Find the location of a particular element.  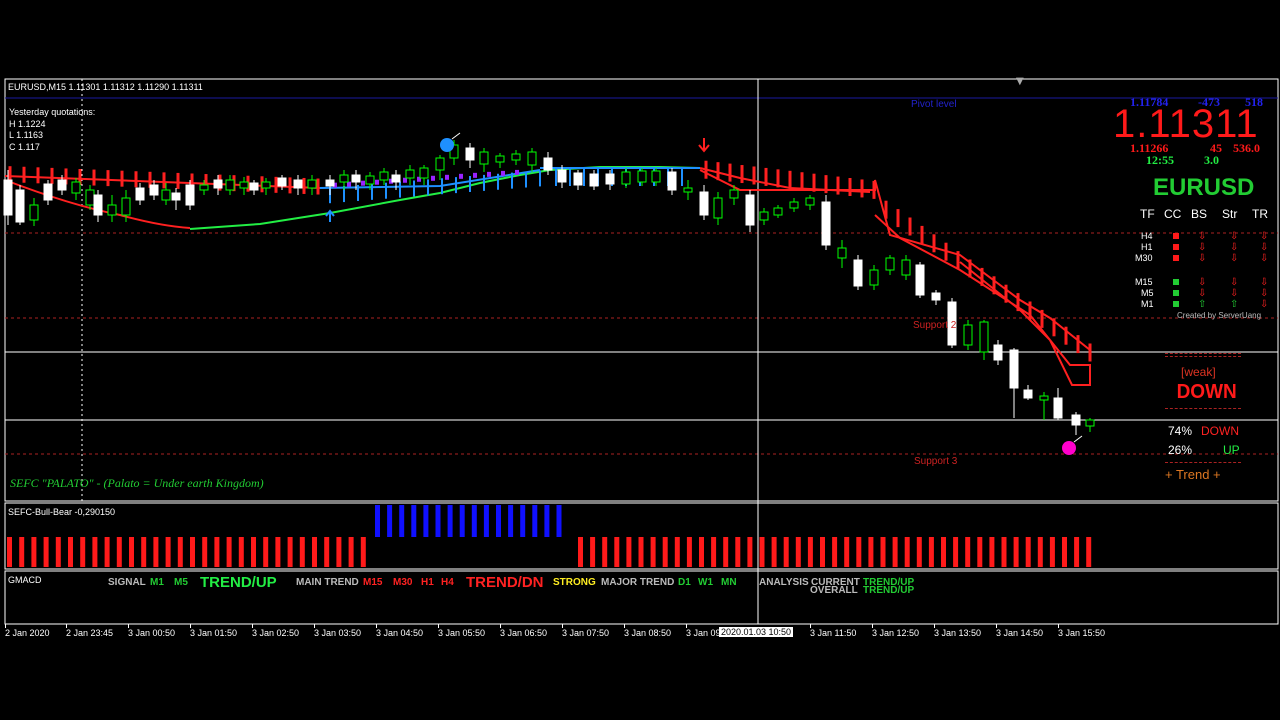

time-axis-label: 3 Jan 13:50 is located at coordinates (958, 633).